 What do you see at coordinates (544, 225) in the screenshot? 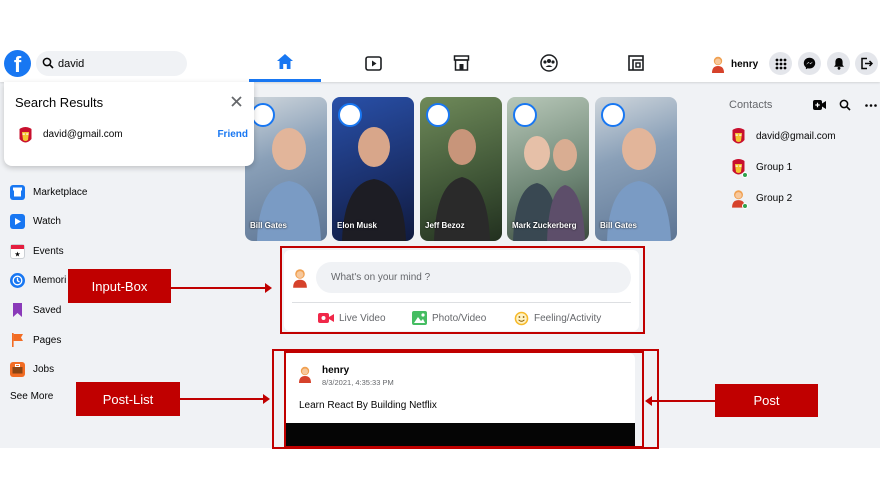
I see `story-name: Mark Zuckerberg` at bounding box center [544, 225].